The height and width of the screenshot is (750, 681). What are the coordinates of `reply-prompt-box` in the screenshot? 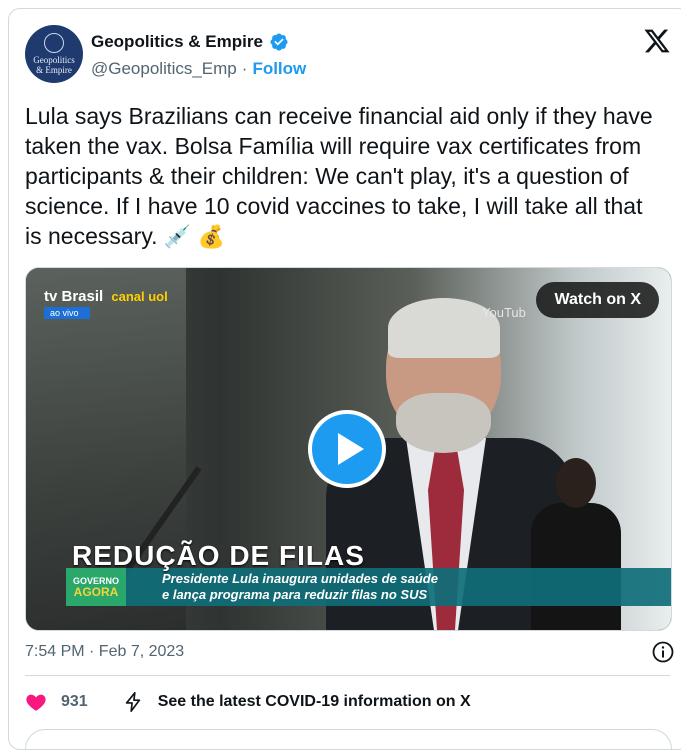 It's located at (348, 739).